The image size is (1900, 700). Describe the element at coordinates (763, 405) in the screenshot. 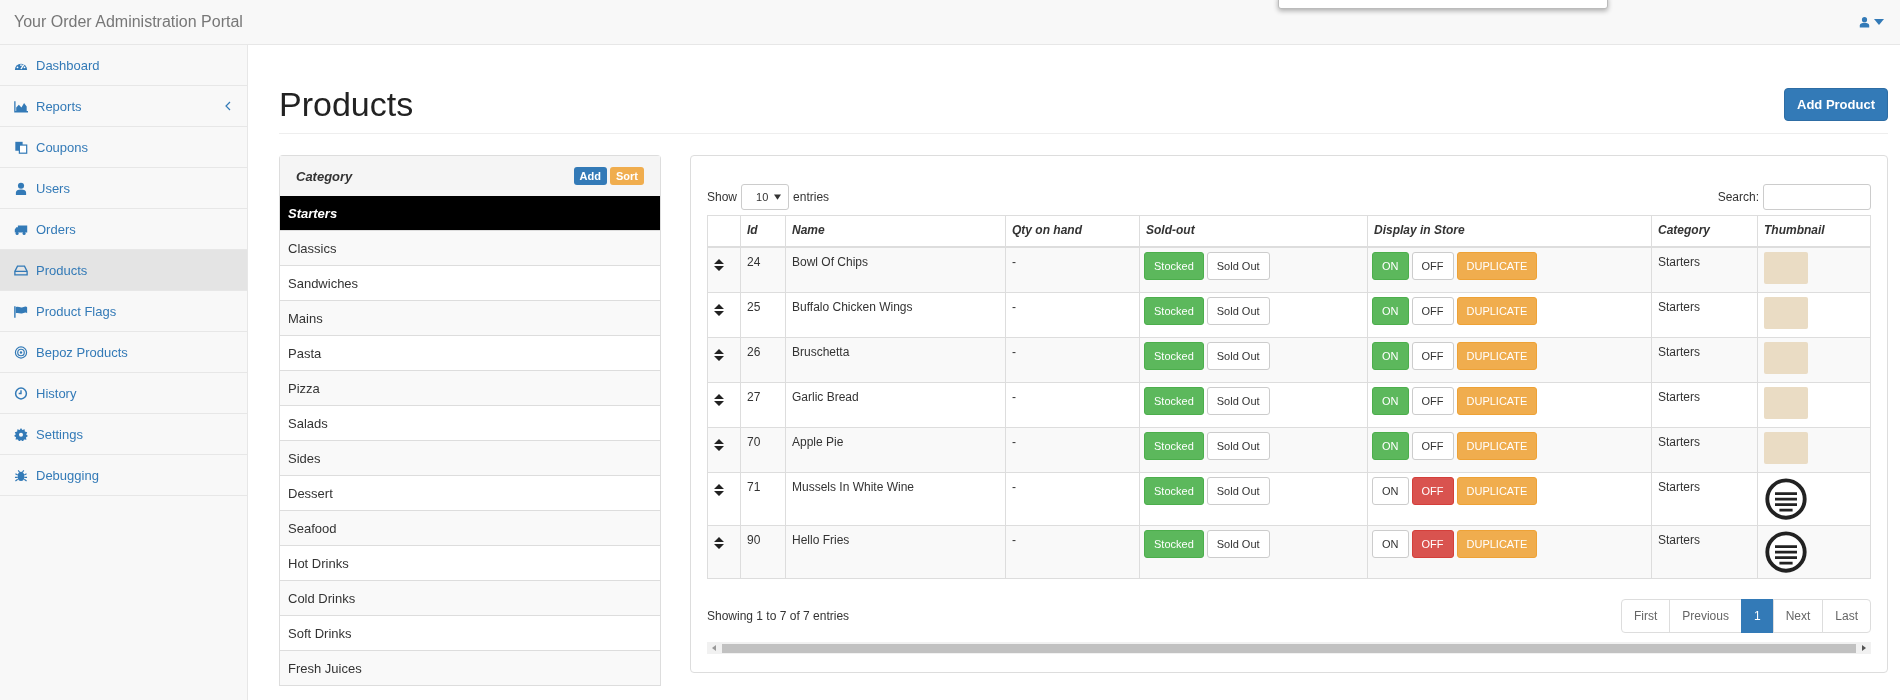

I see `table-cell: 27` at that location.